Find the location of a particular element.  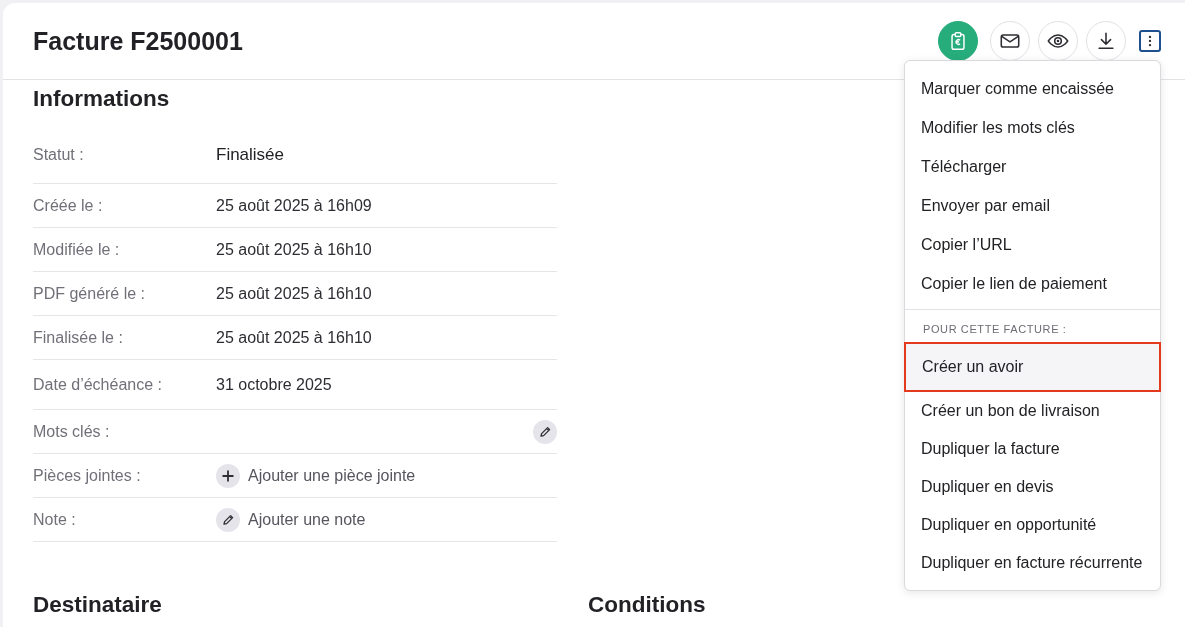

field-value: 31 octobre 2025 is located at coordinates (274, 384).